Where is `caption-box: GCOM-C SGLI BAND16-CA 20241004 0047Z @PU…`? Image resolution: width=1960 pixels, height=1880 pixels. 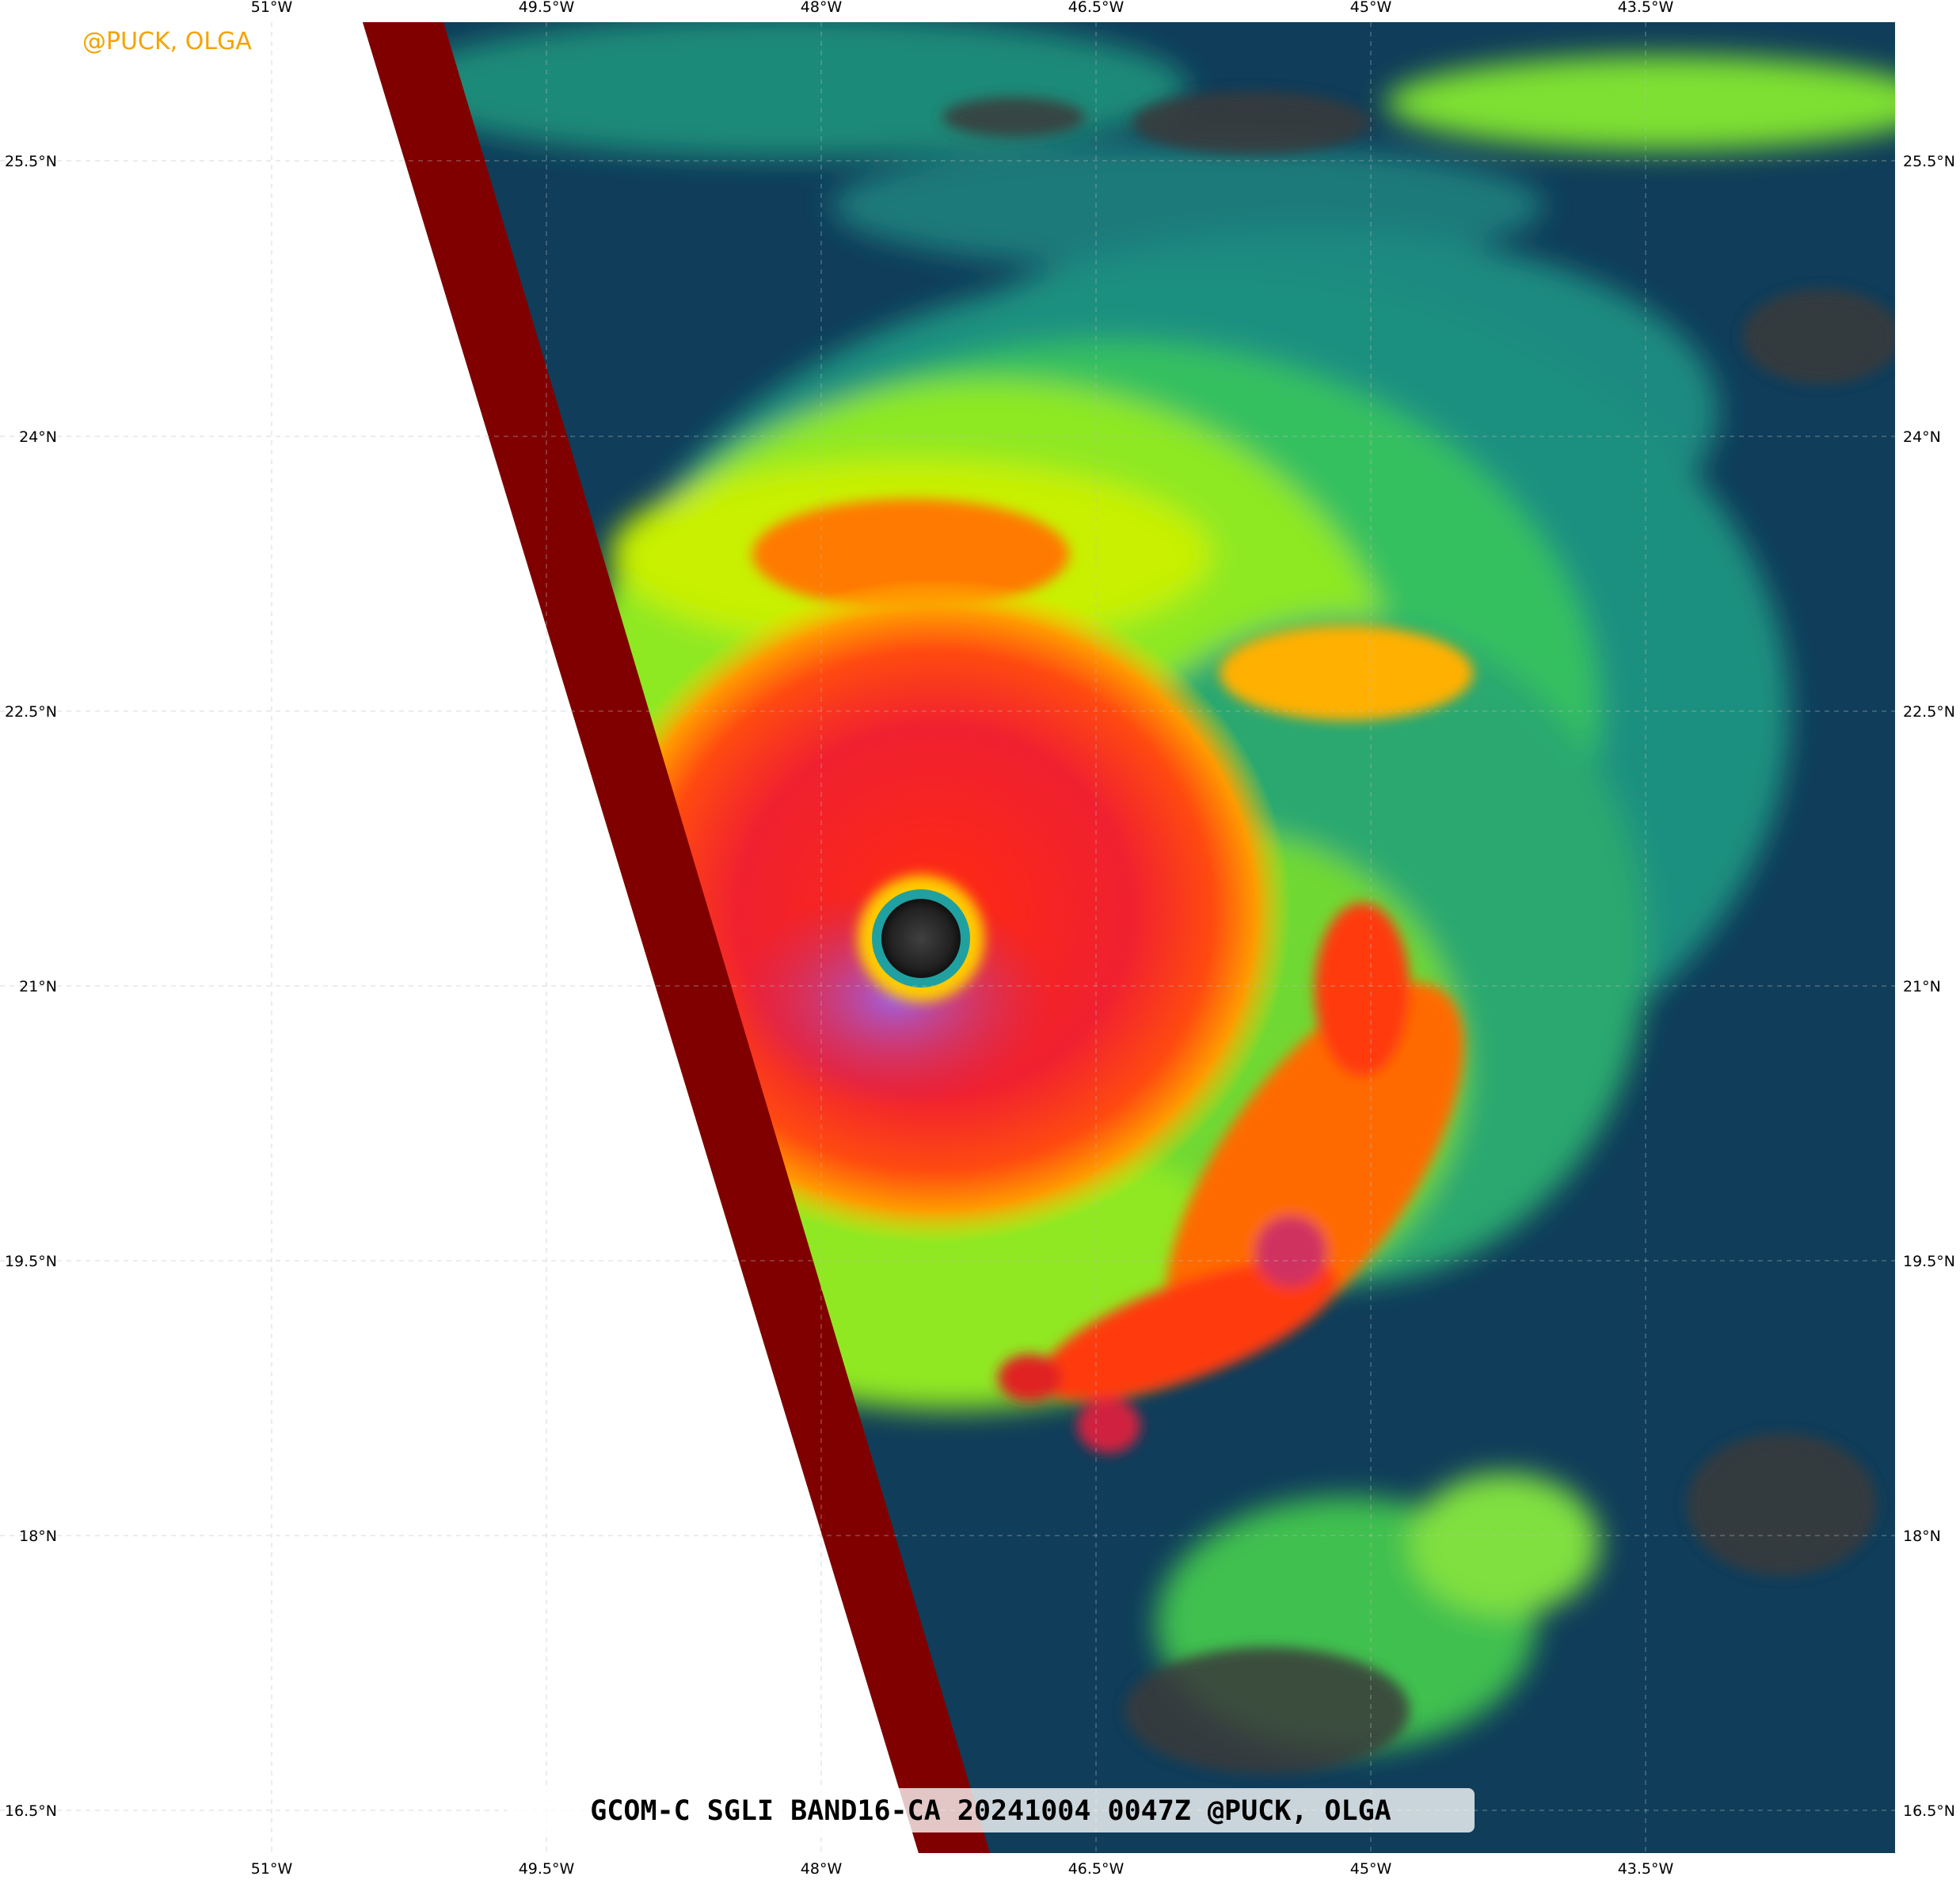
caption-box: GCOM-C SGLI BAND16-CA 20241004 0047Z @PU… is located at coordinates (991, 1810).